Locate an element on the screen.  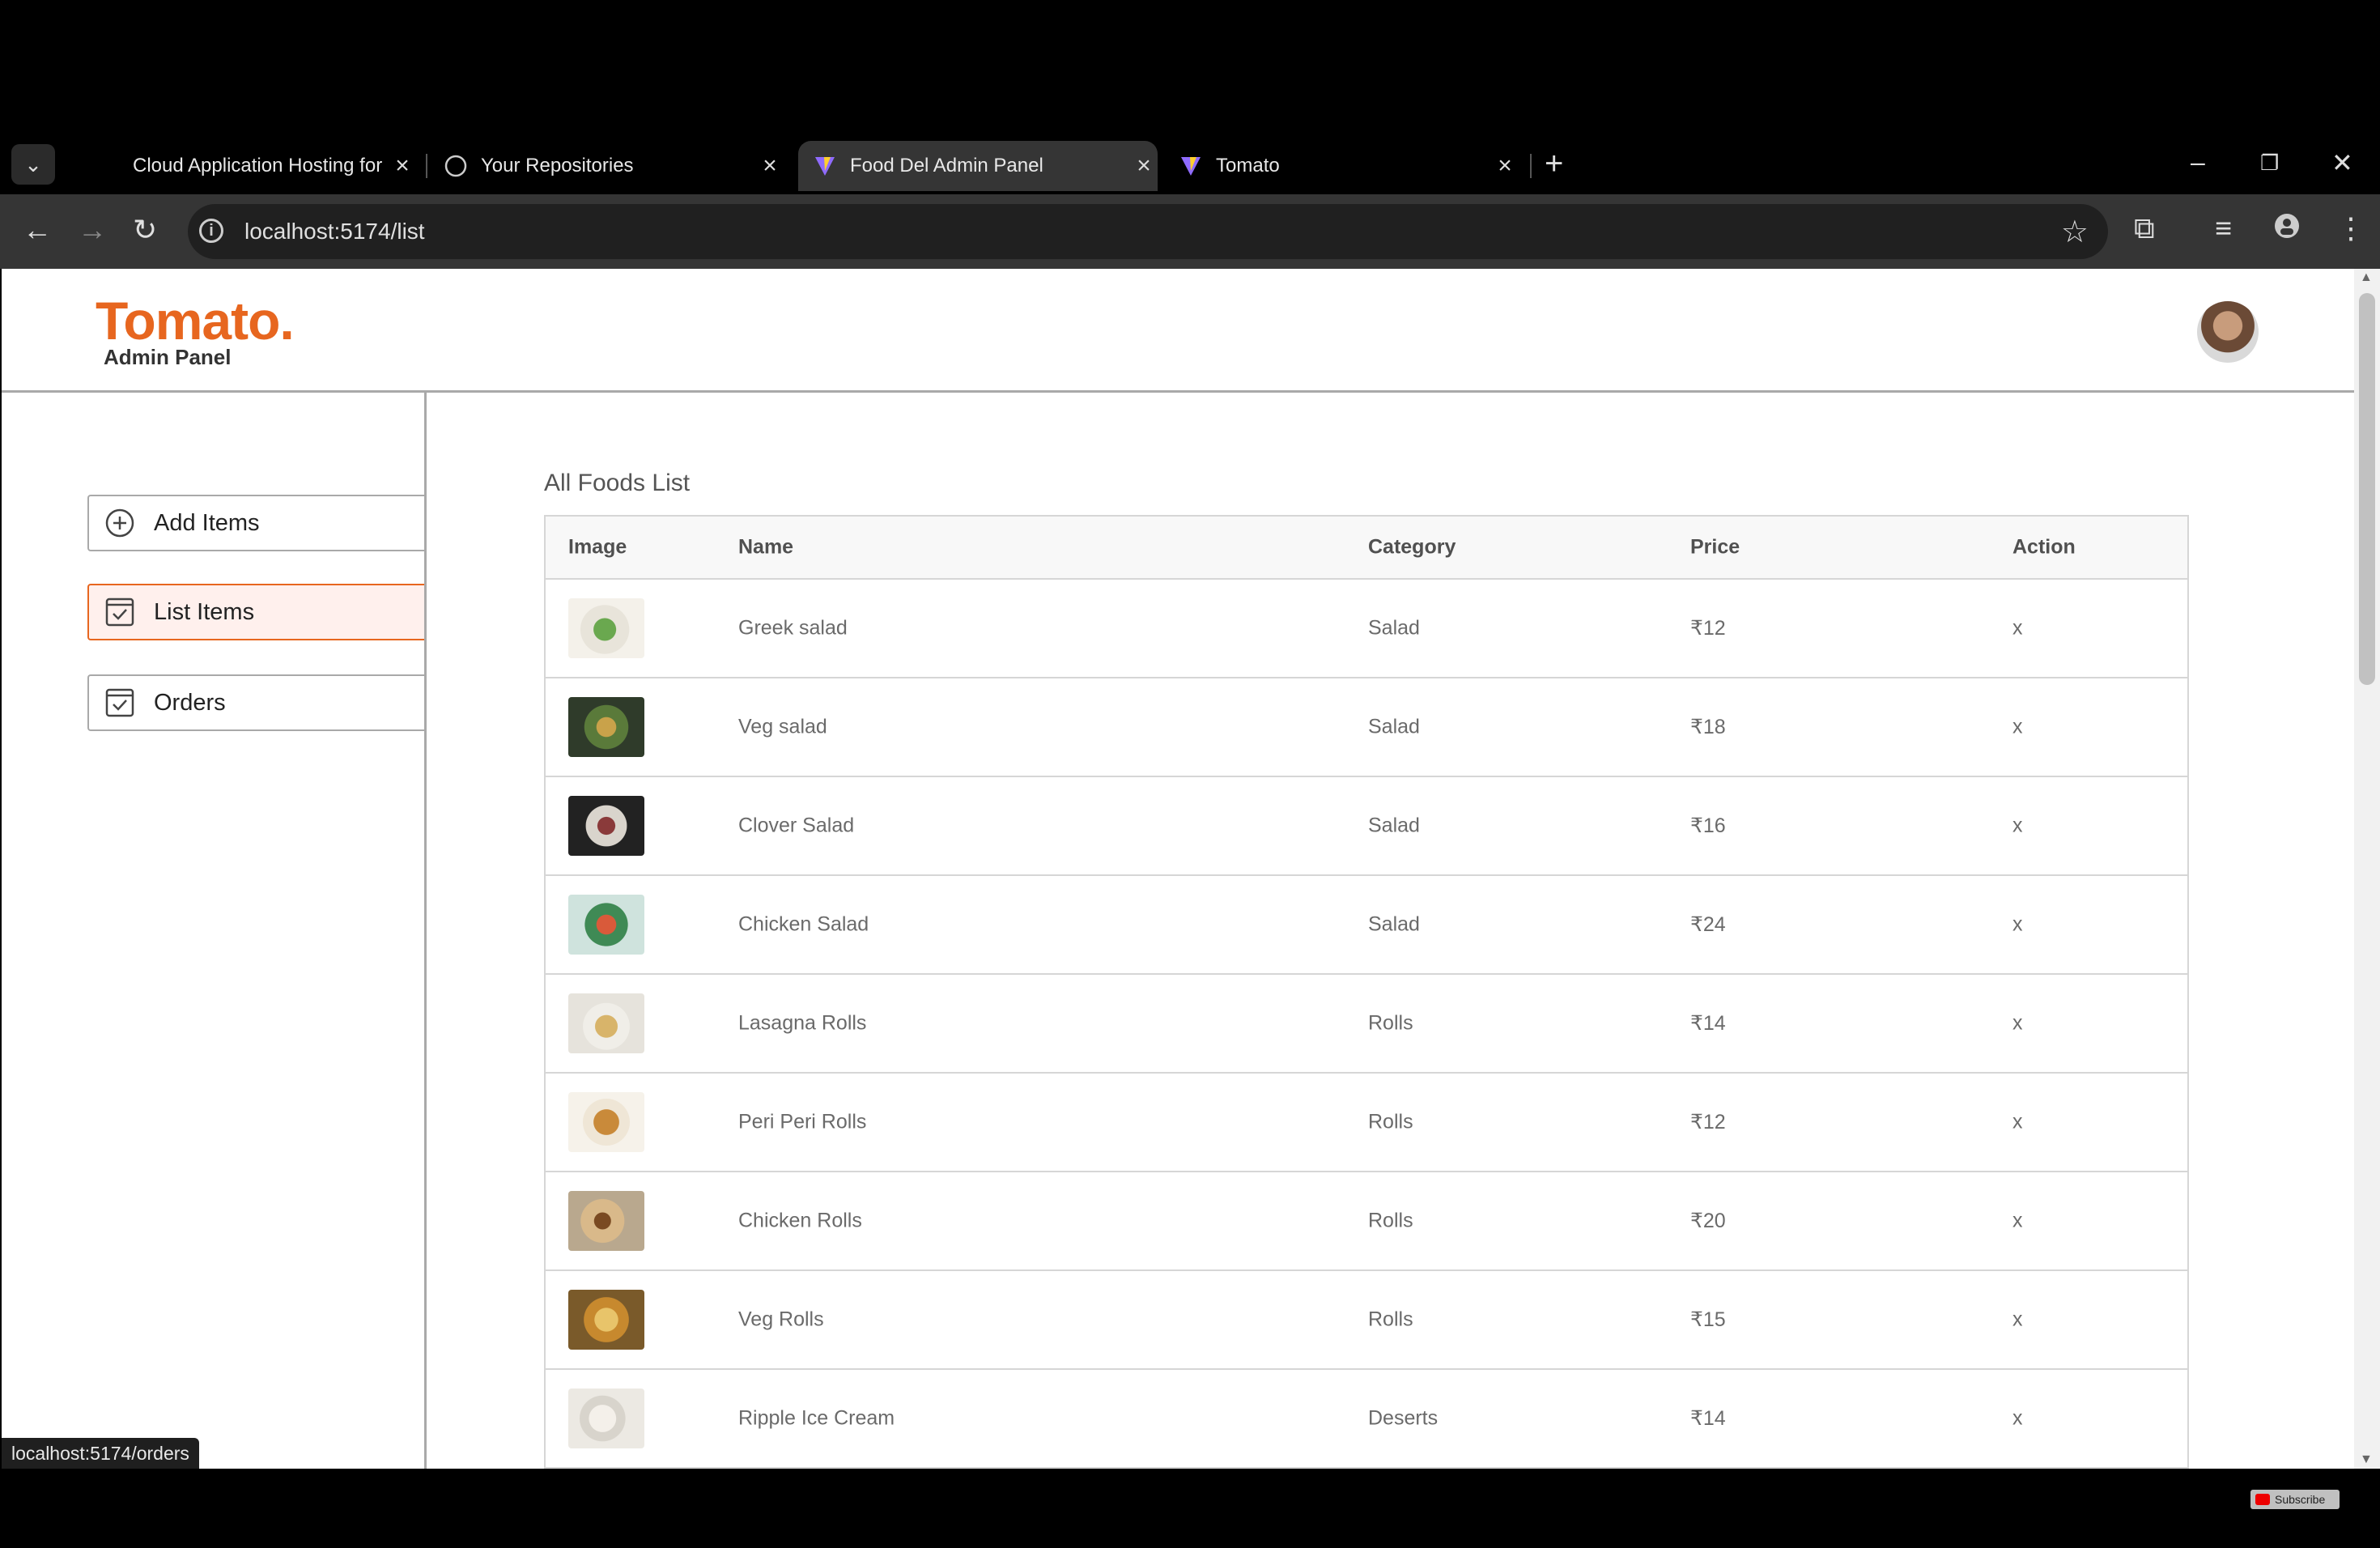
sidebar-item-label: Orders is located at coordinates (190, 703).